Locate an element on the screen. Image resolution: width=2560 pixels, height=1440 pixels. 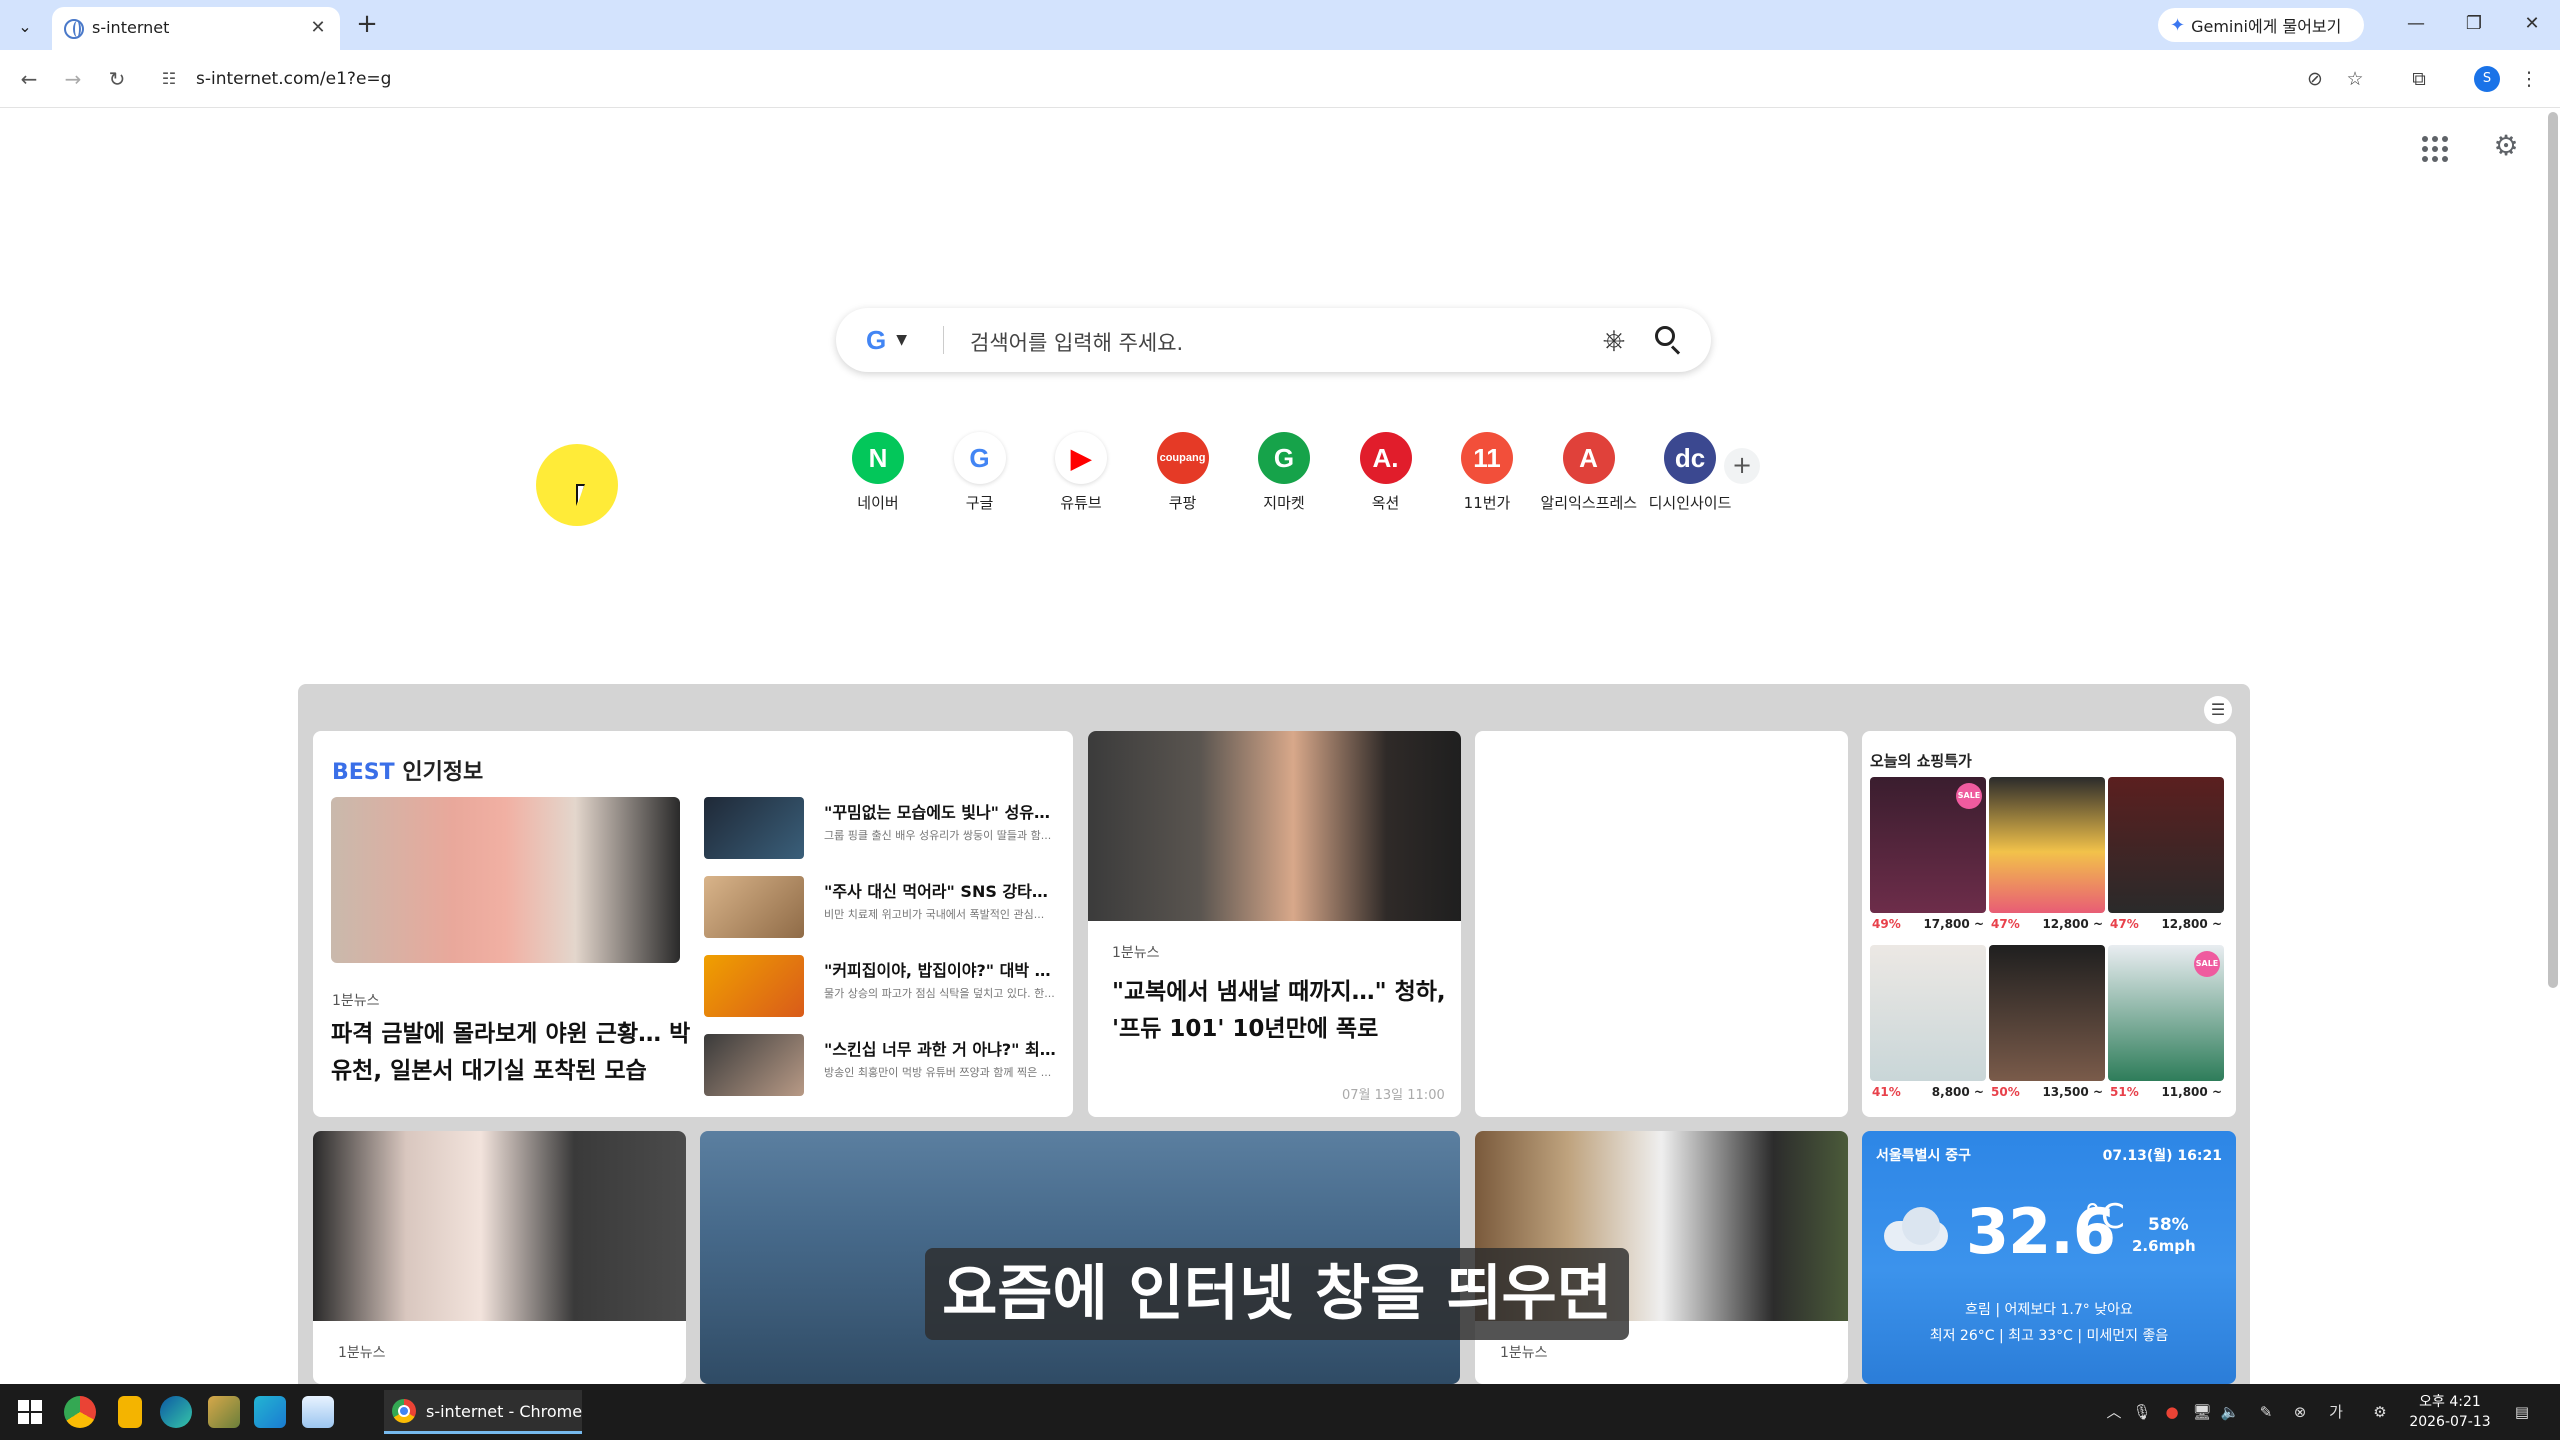
shop-product: SALE 51% 11,800 ~ is located at coordinates (2166, 1023).